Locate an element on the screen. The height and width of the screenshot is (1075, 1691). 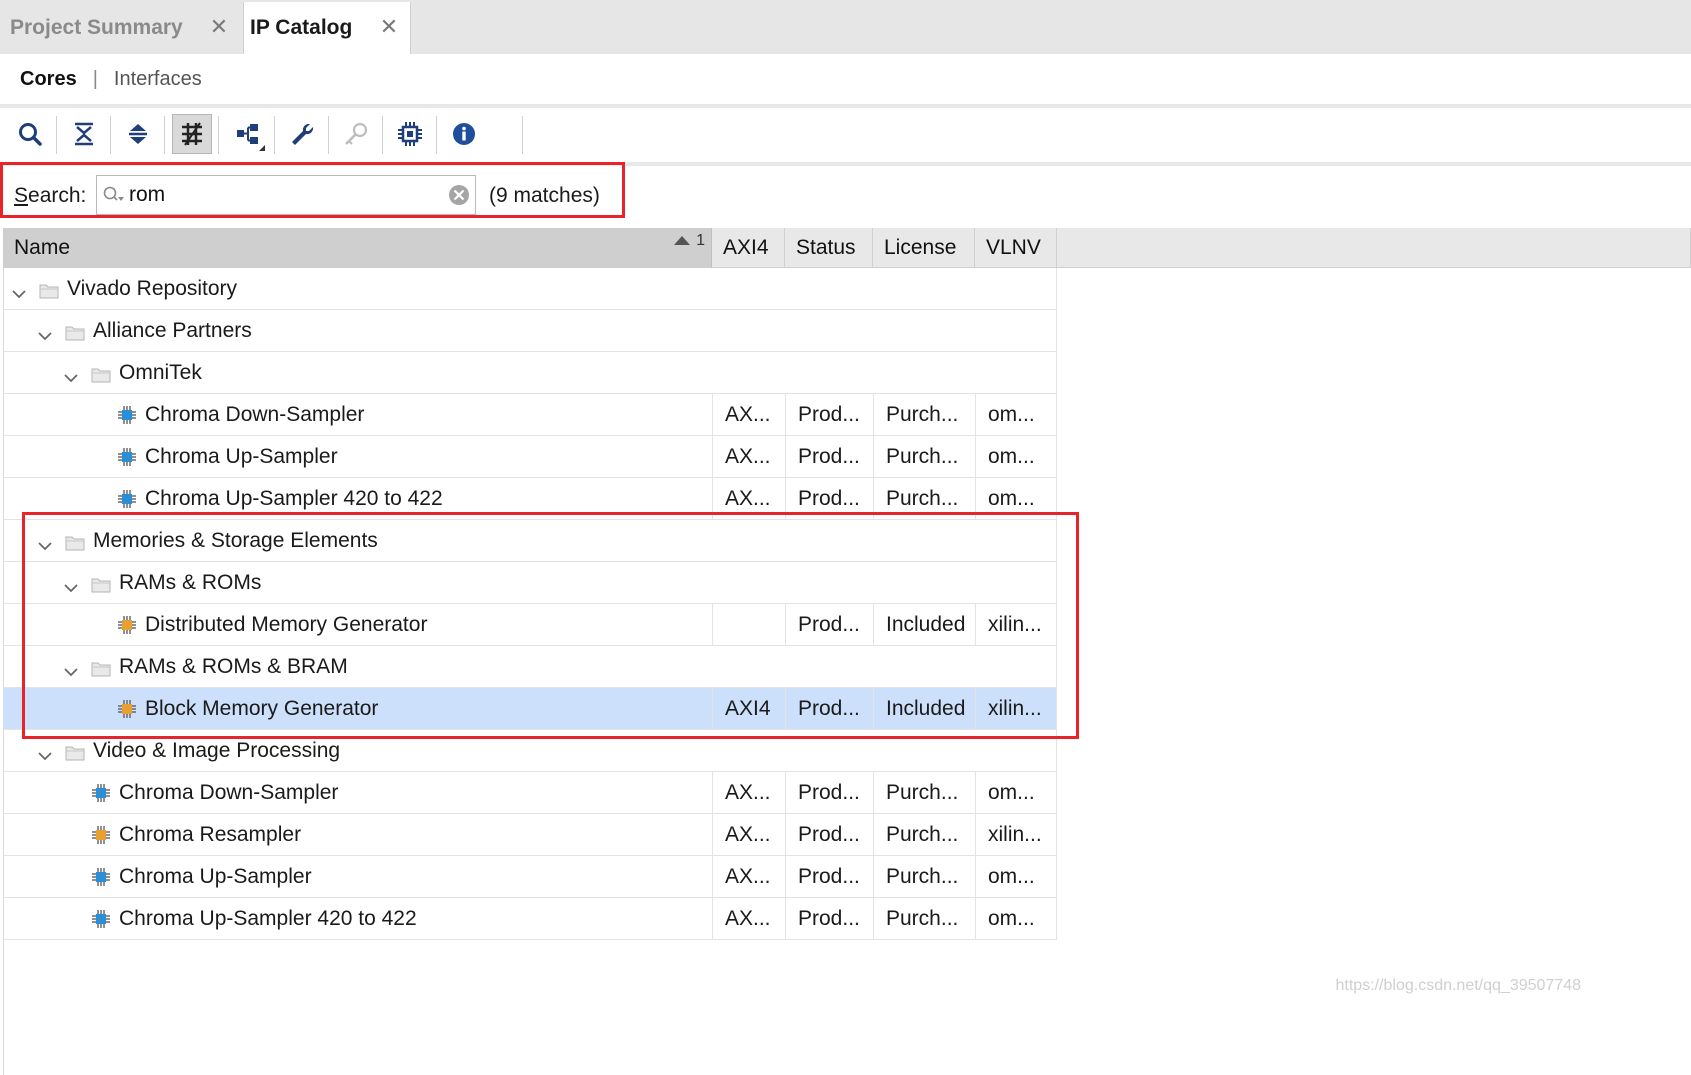
name-cell: Distributed Memory Generator is located at coordinates (357, 625).